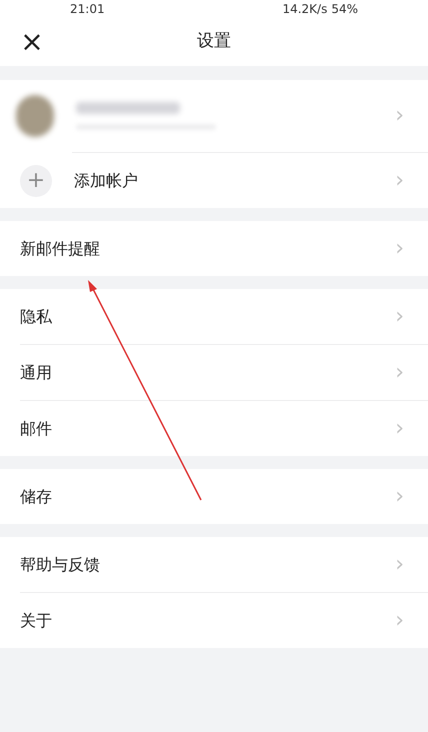 The width and height of the screenshot is (428, 732). Describe the element at coordinates (36, 180) in the screenshot. I see `add-icon: +` at that location.